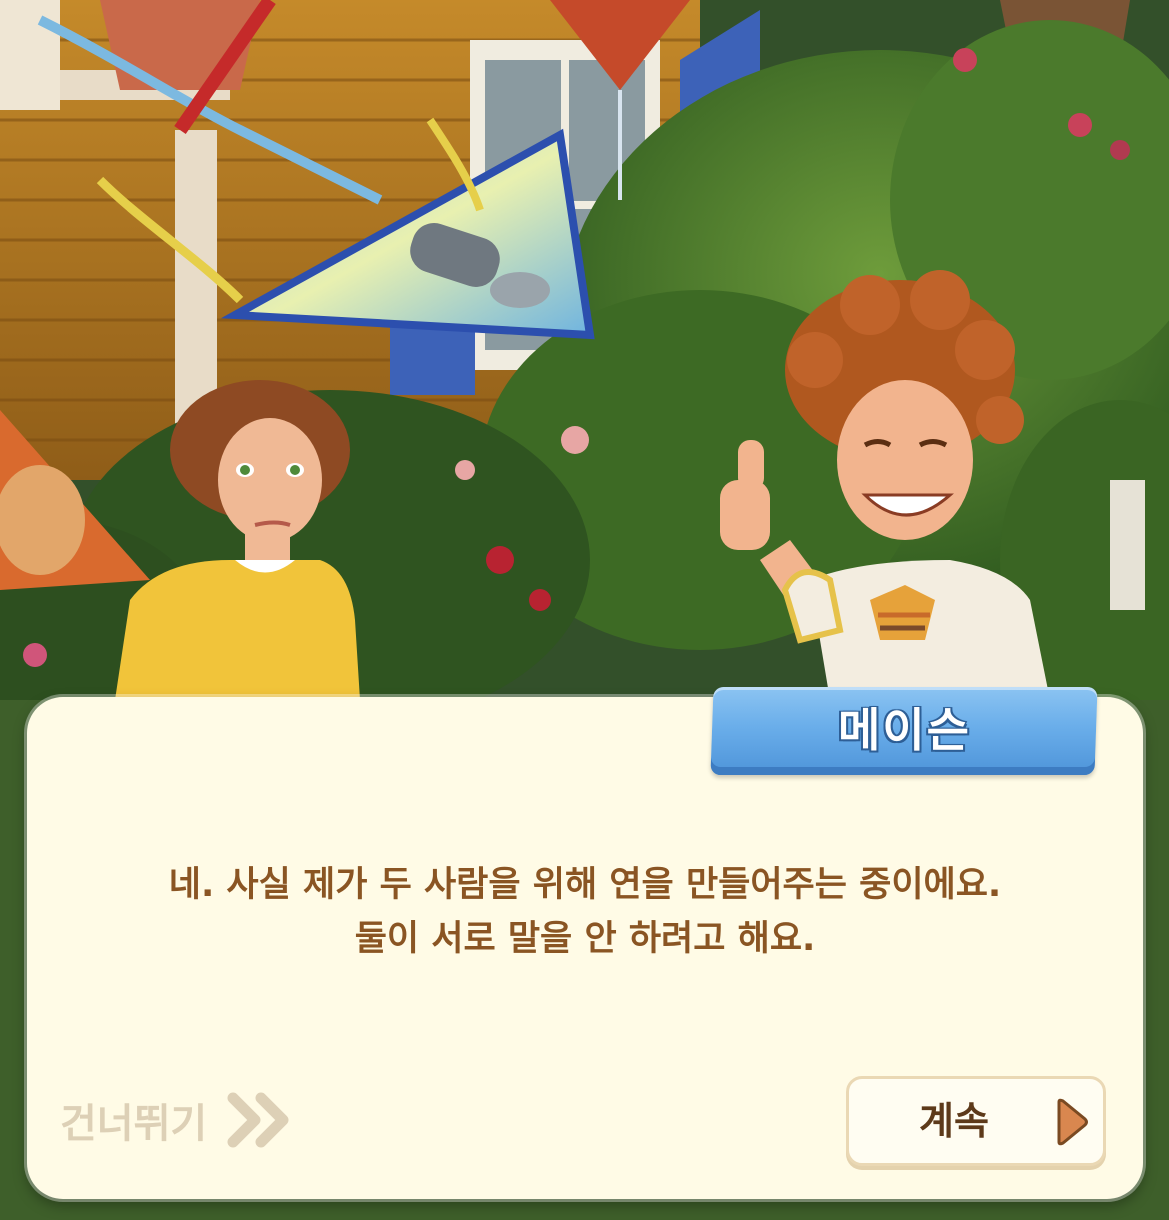 Image resolution: width=1169 pixels, height=1220 pixels. I want to click on speaker-name-tag: 메이슨, so click(904, 731).